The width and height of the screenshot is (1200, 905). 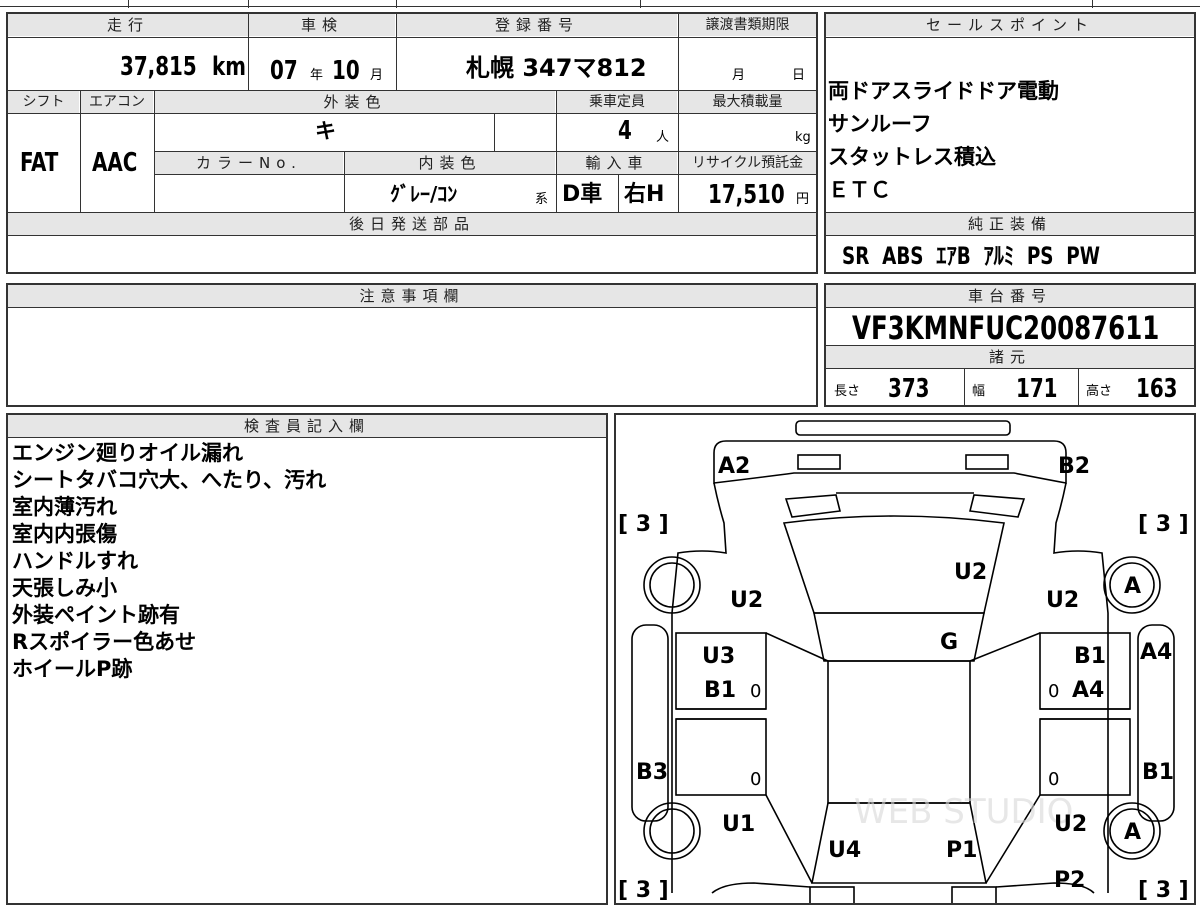 I want to click on later-parts-area, so click(x=412, y=254).